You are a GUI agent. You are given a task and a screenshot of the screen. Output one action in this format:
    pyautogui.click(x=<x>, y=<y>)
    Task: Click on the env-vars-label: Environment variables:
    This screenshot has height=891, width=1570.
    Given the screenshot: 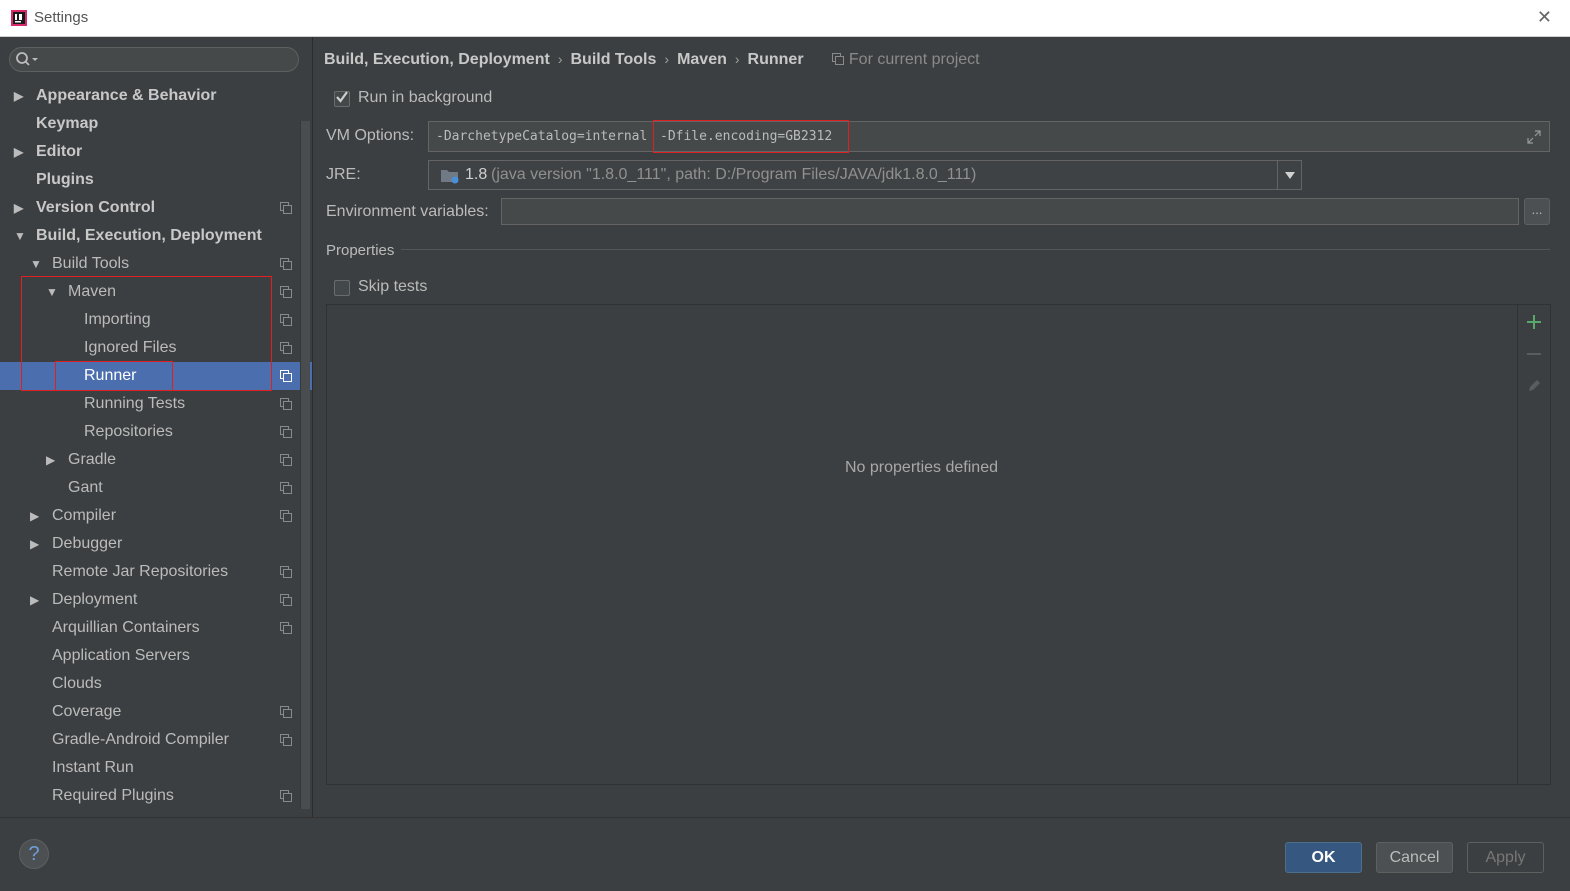 What is the action you would take?
    pyautogui.click(x=407, y=211)
    